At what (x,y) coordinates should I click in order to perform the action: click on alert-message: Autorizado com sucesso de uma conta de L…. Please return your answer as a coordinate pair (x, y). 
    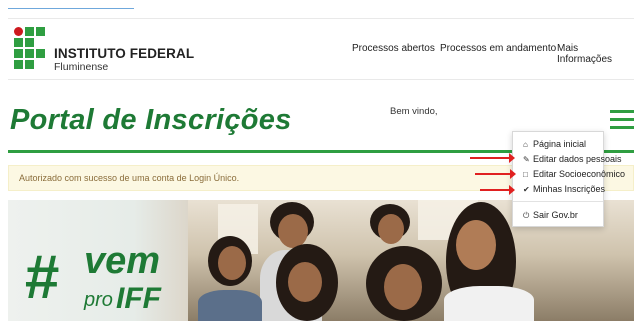
    Looking at the image, I should click on (129, 178).